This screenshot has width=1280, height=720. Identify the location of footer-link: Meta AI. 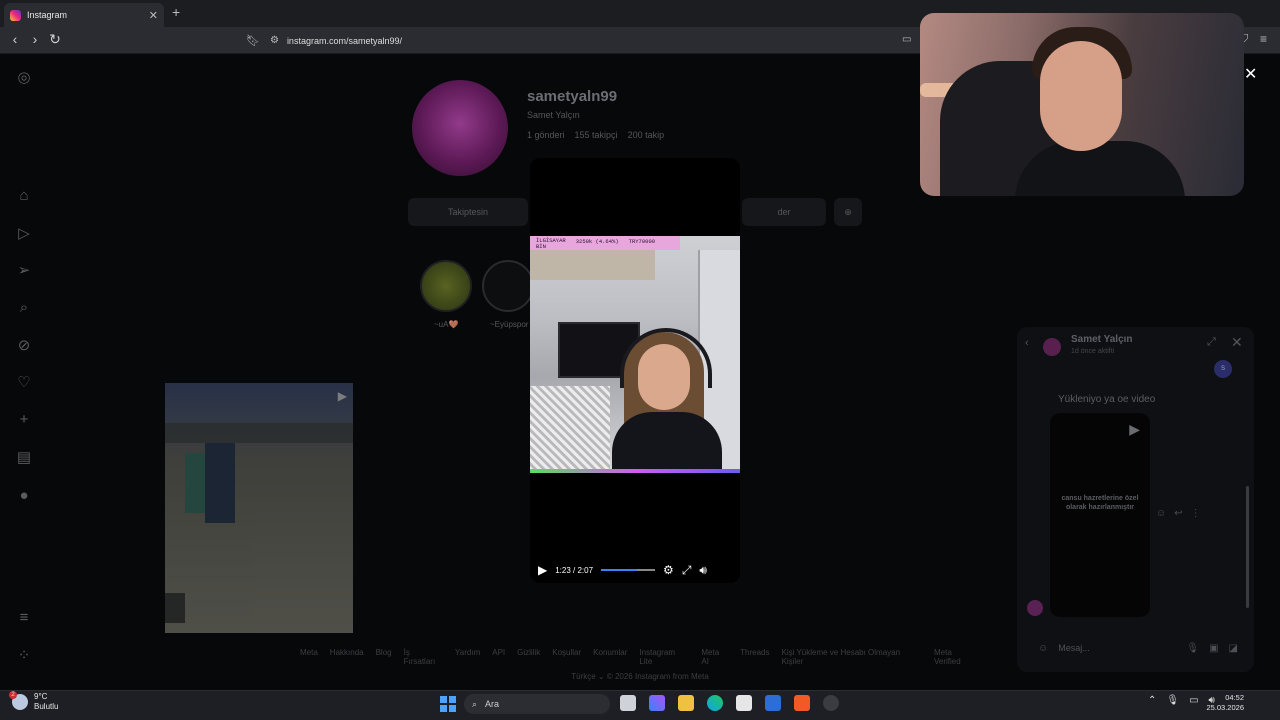
(714, 657).